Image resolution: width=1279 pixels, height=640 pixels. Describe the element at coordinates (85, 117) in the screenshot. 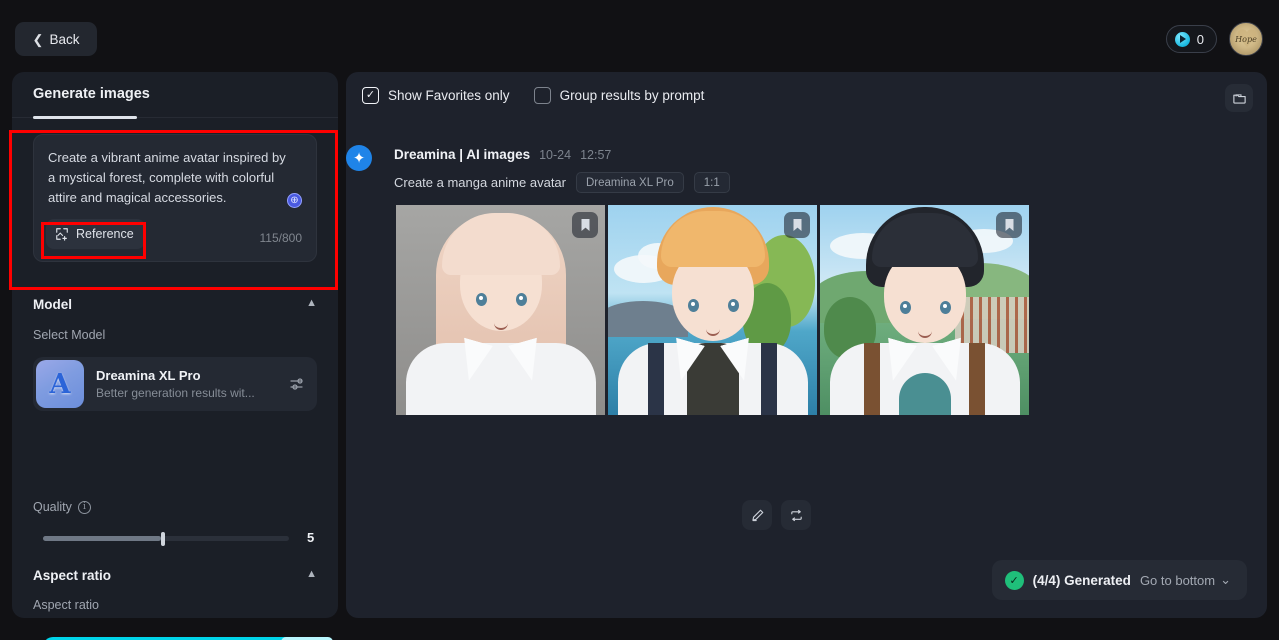

I see `tab-active-indicator` at that location.